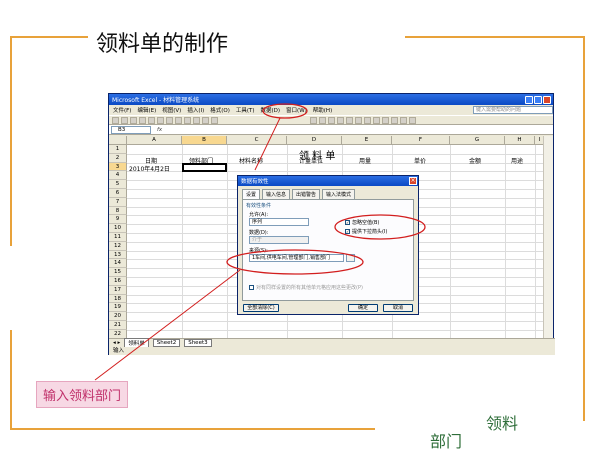 This screenshot has height=452, width=600. What do you see at coordinates (142, 120) in the screenshot?
I see `print-icon` at bounding box center [142, 120].